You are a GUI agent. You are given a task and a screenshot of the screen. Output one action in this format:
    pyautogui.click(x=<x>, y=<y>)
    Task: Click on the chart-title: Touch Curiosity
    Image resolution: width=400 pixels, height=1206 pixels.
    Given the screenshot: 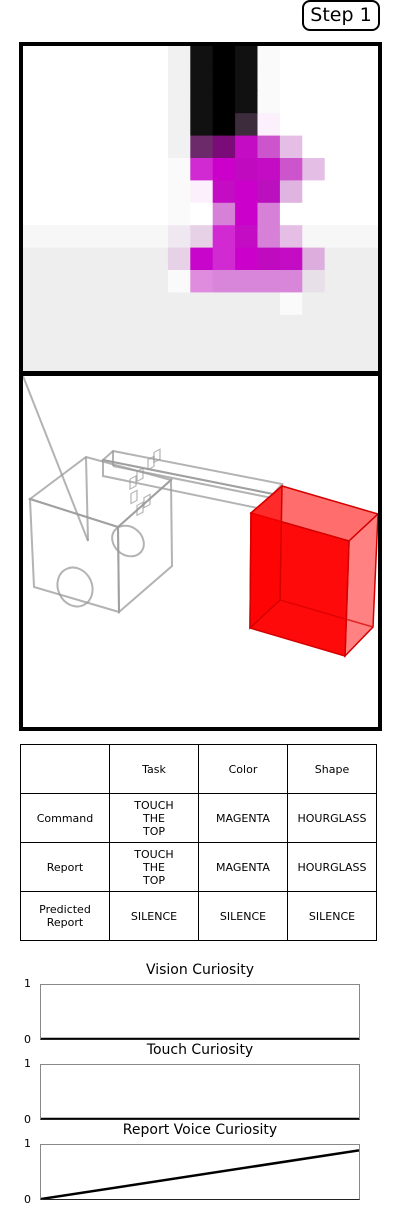 What is the action you would take?
    pyautogui.click(x=200, y=1050)
    